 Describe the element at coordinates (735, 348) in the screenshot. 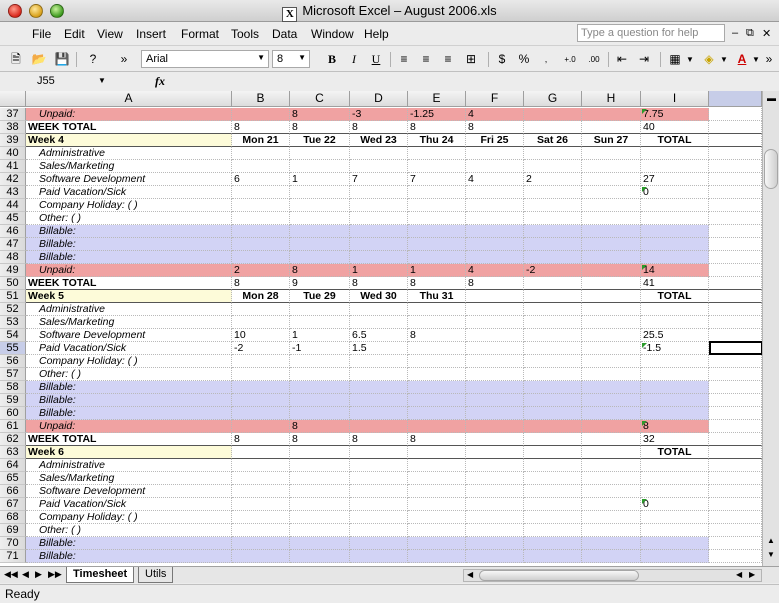

I see `active-cell-highlight` at that location.